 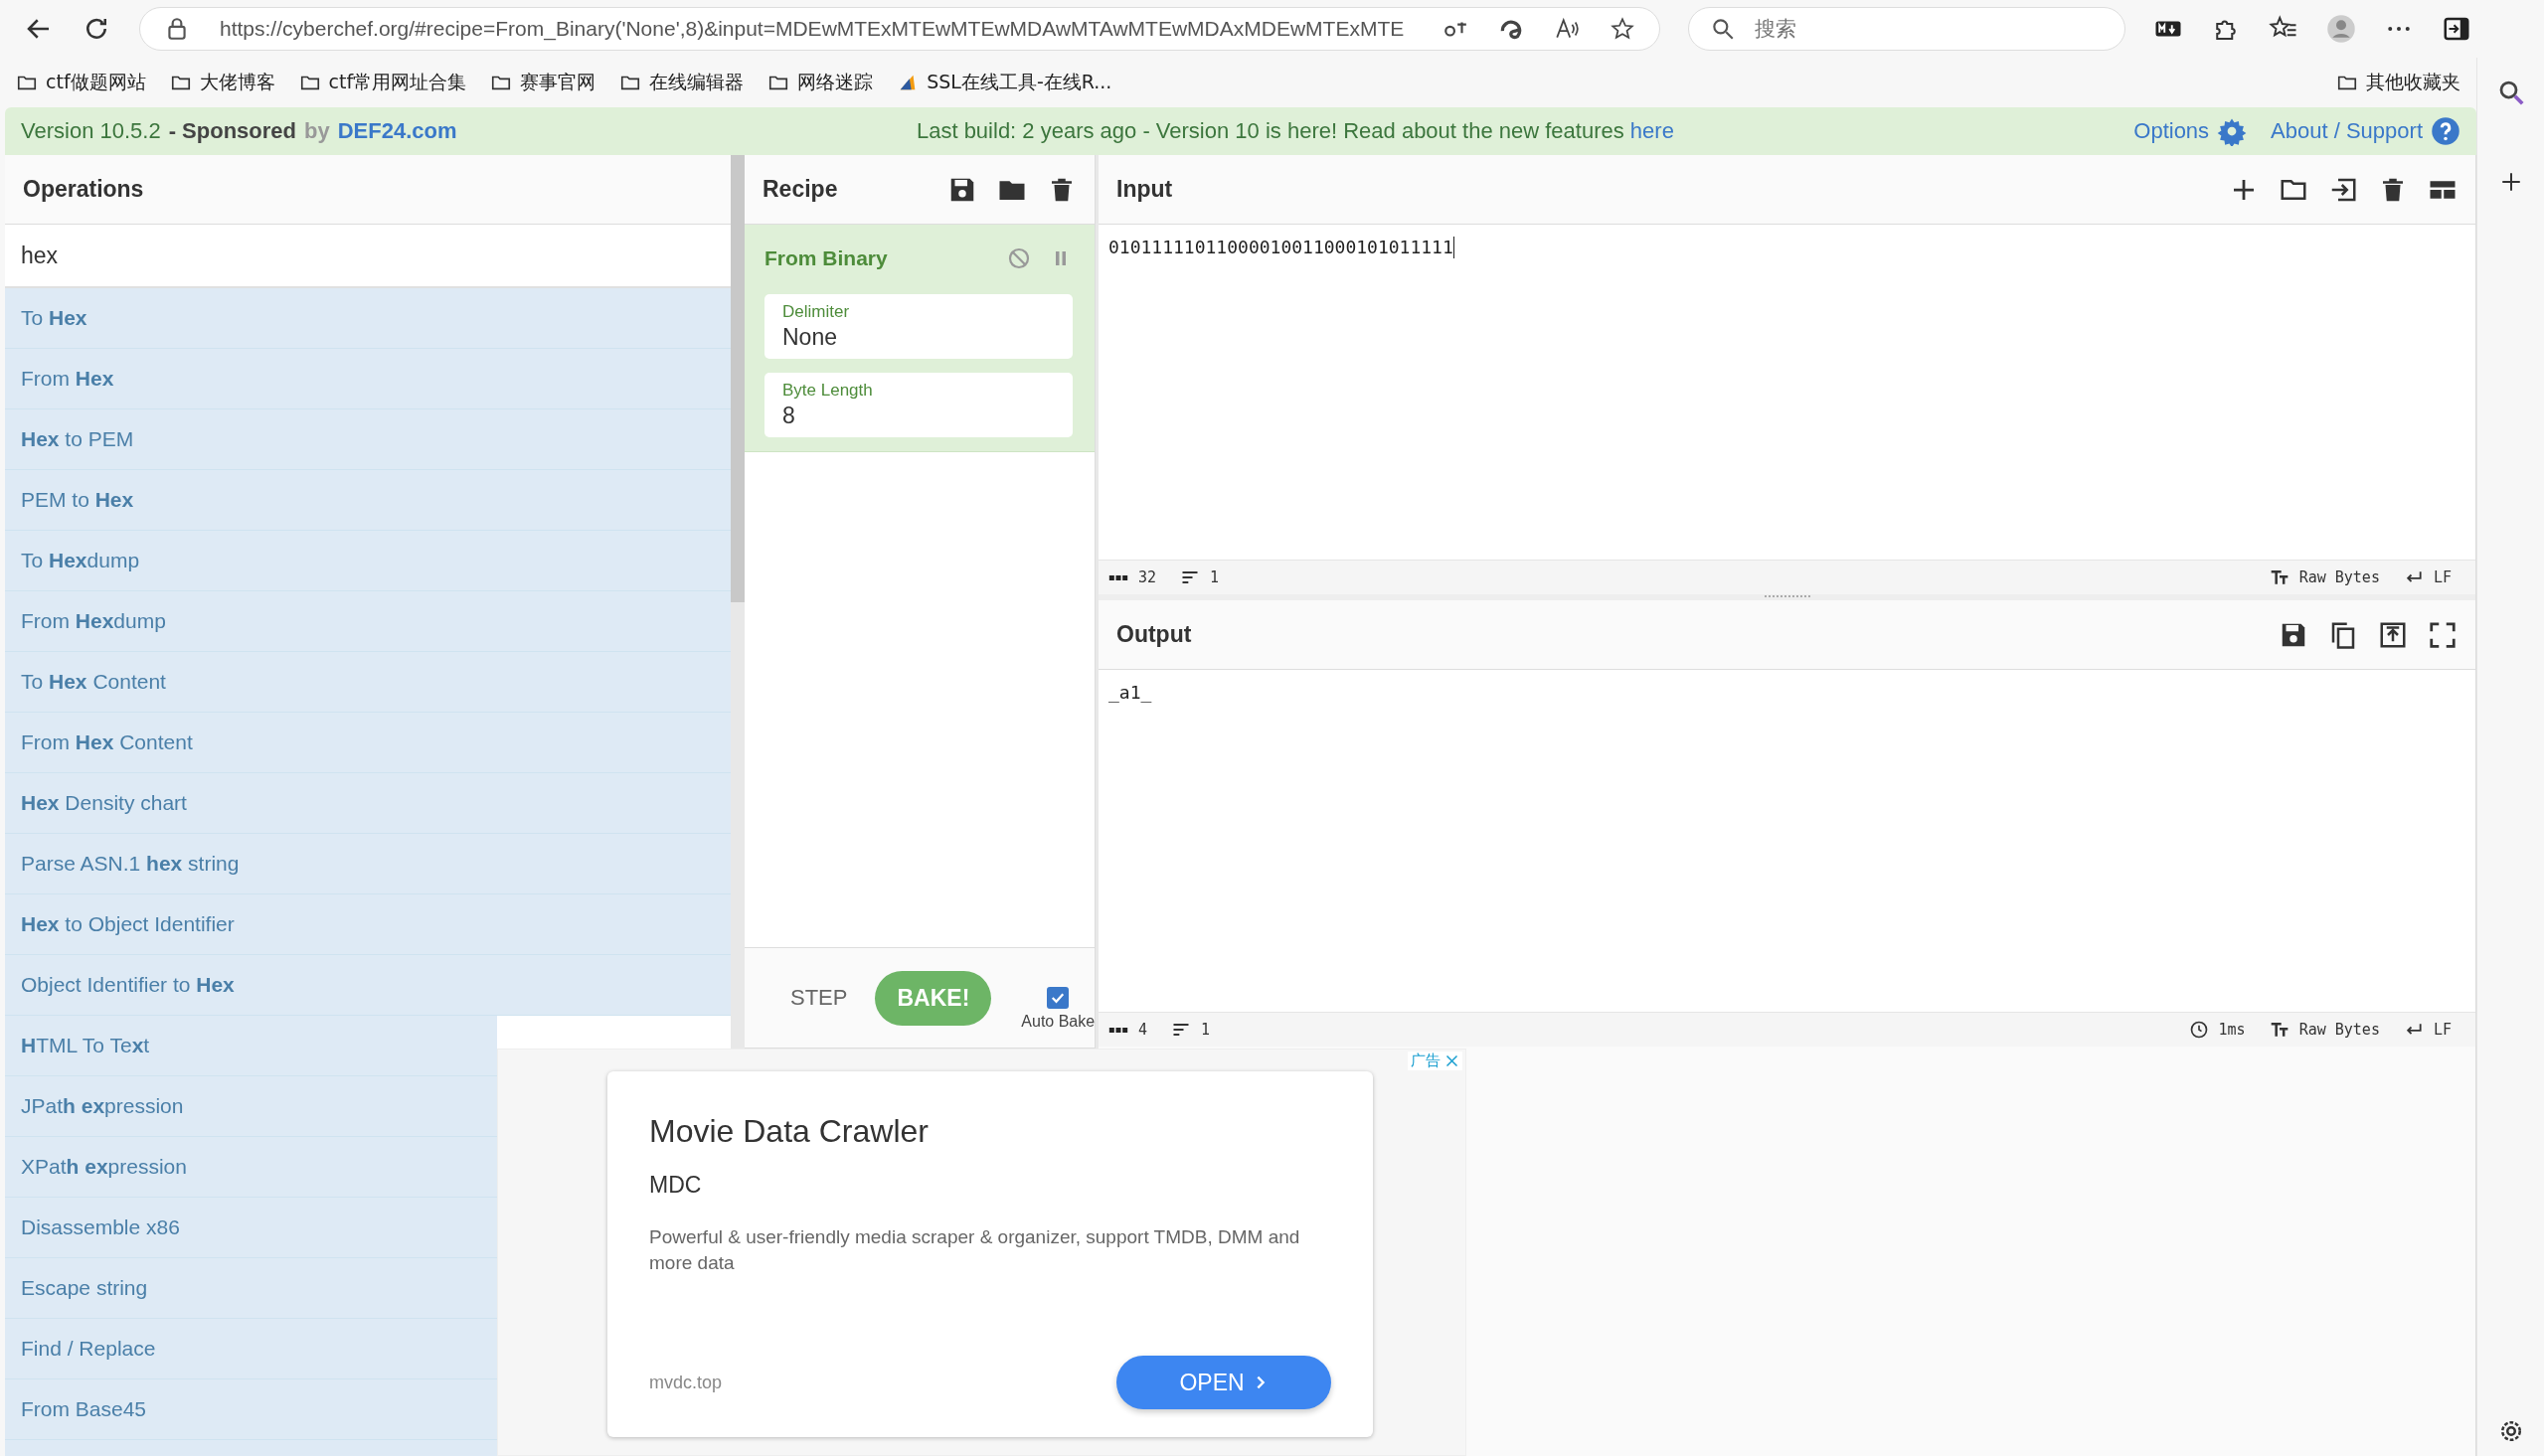 What do you see at coordinates (251, 1288) in the screenshot?
I see `operation-item: Escape string` at bounding box center [251, 1288].